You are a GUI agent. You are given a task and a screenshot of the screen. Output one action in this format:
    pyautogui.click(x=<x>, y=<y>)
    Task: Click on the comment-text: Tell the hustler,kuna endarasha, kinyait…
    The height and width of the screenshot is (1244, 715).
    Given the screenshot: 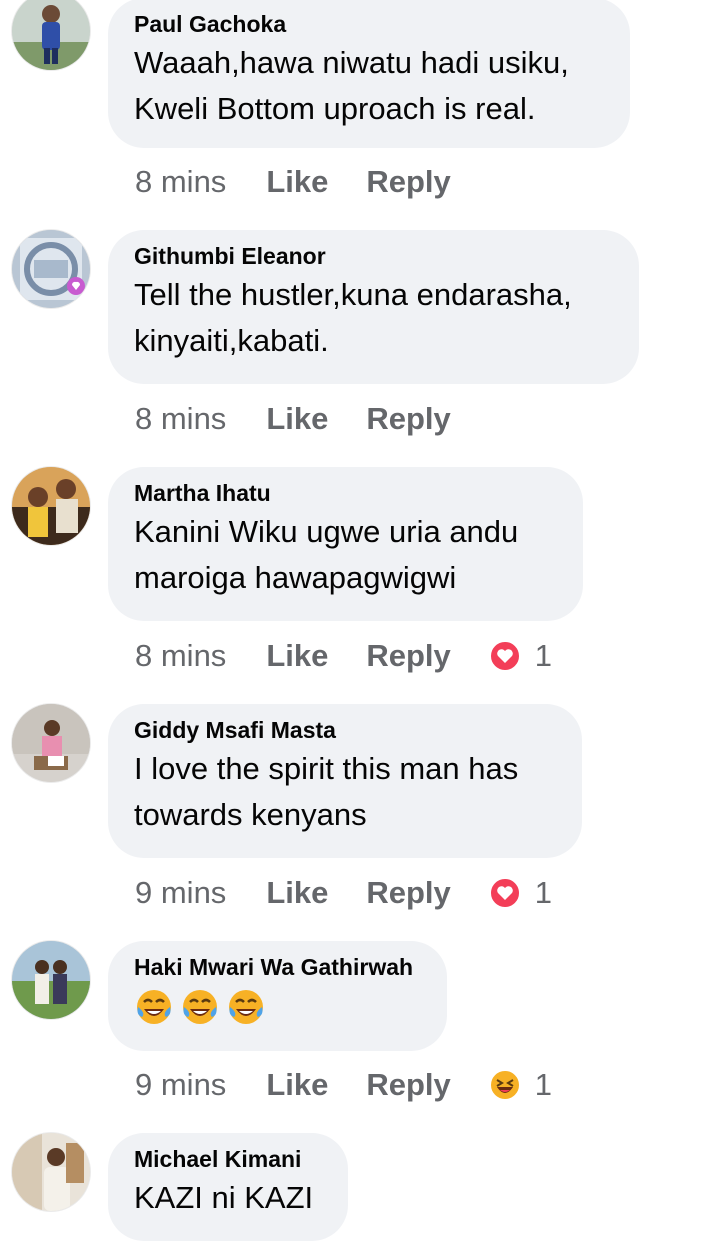 What is the action you would take?
    pyautogui.click(x=353, y=317)
    